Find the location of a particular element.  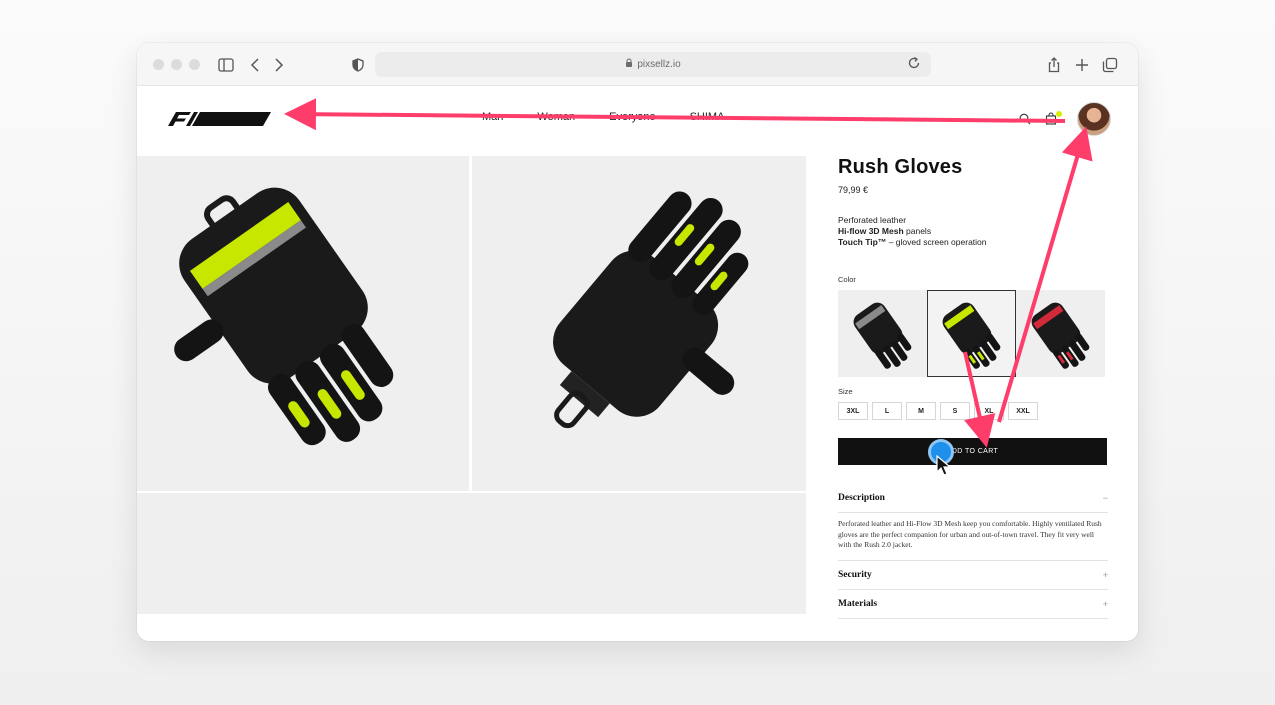

size-label: Size is located at coordinates (845, 391).